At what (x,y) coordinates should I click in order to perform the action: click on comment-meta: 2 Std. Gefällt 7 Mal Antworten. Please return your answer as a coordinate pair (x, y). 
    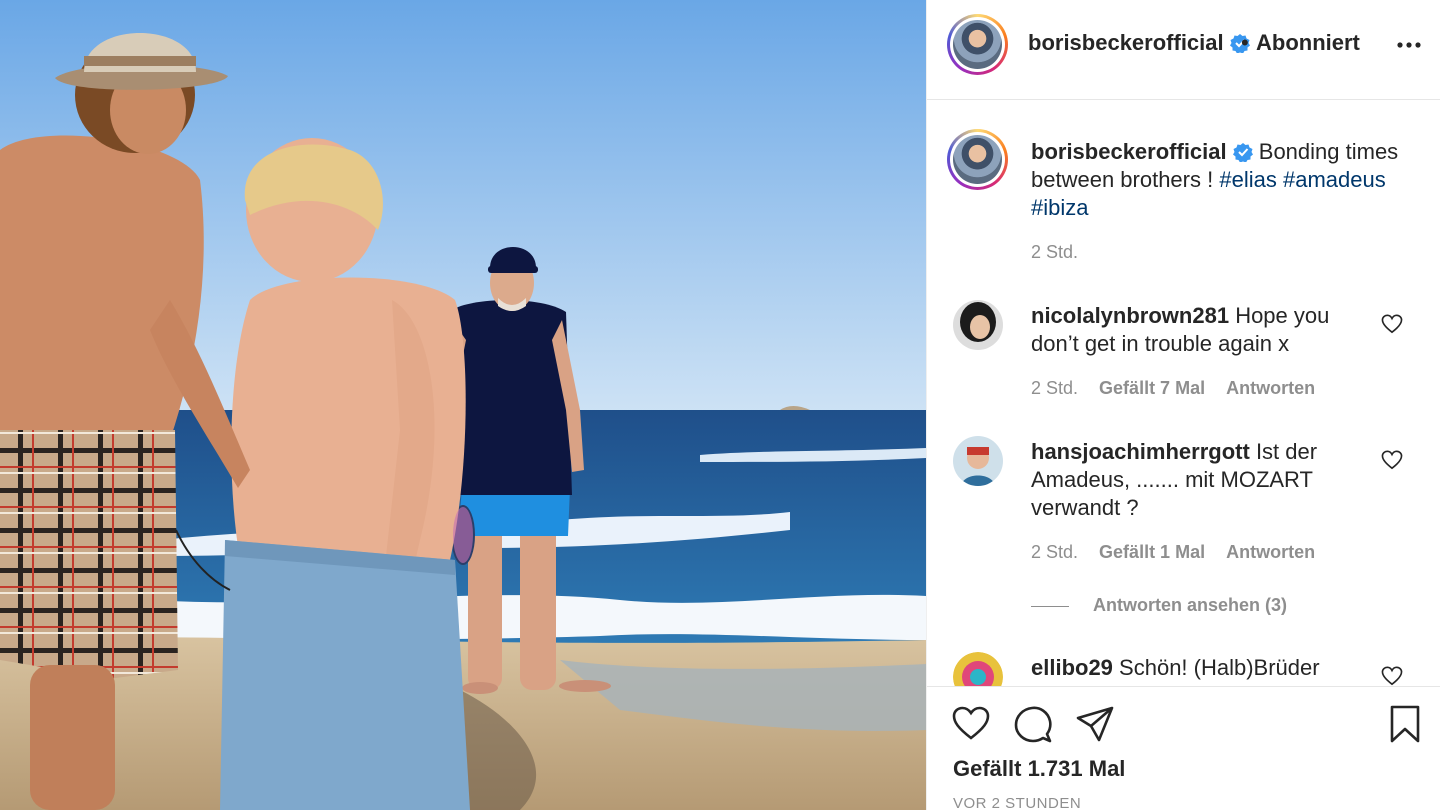
    Looking at the image, I should click on (1181, 388).